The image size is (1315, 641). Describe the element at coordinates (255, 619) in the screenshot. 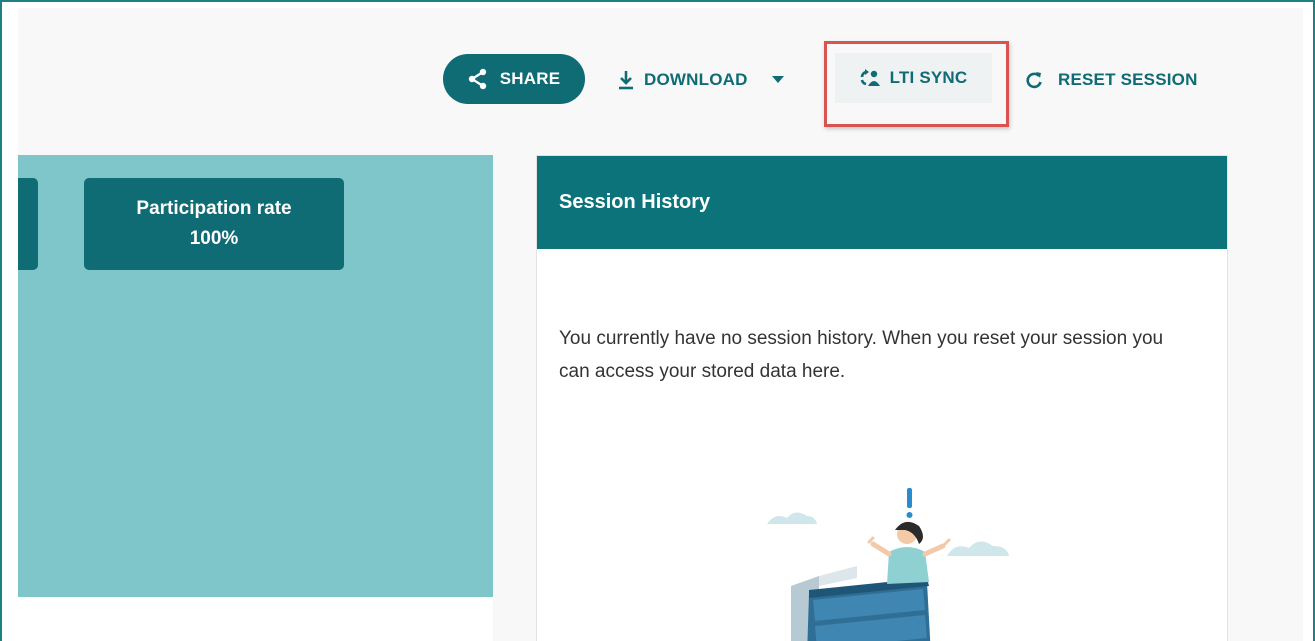

I see `panel-bottom-area` at that location.